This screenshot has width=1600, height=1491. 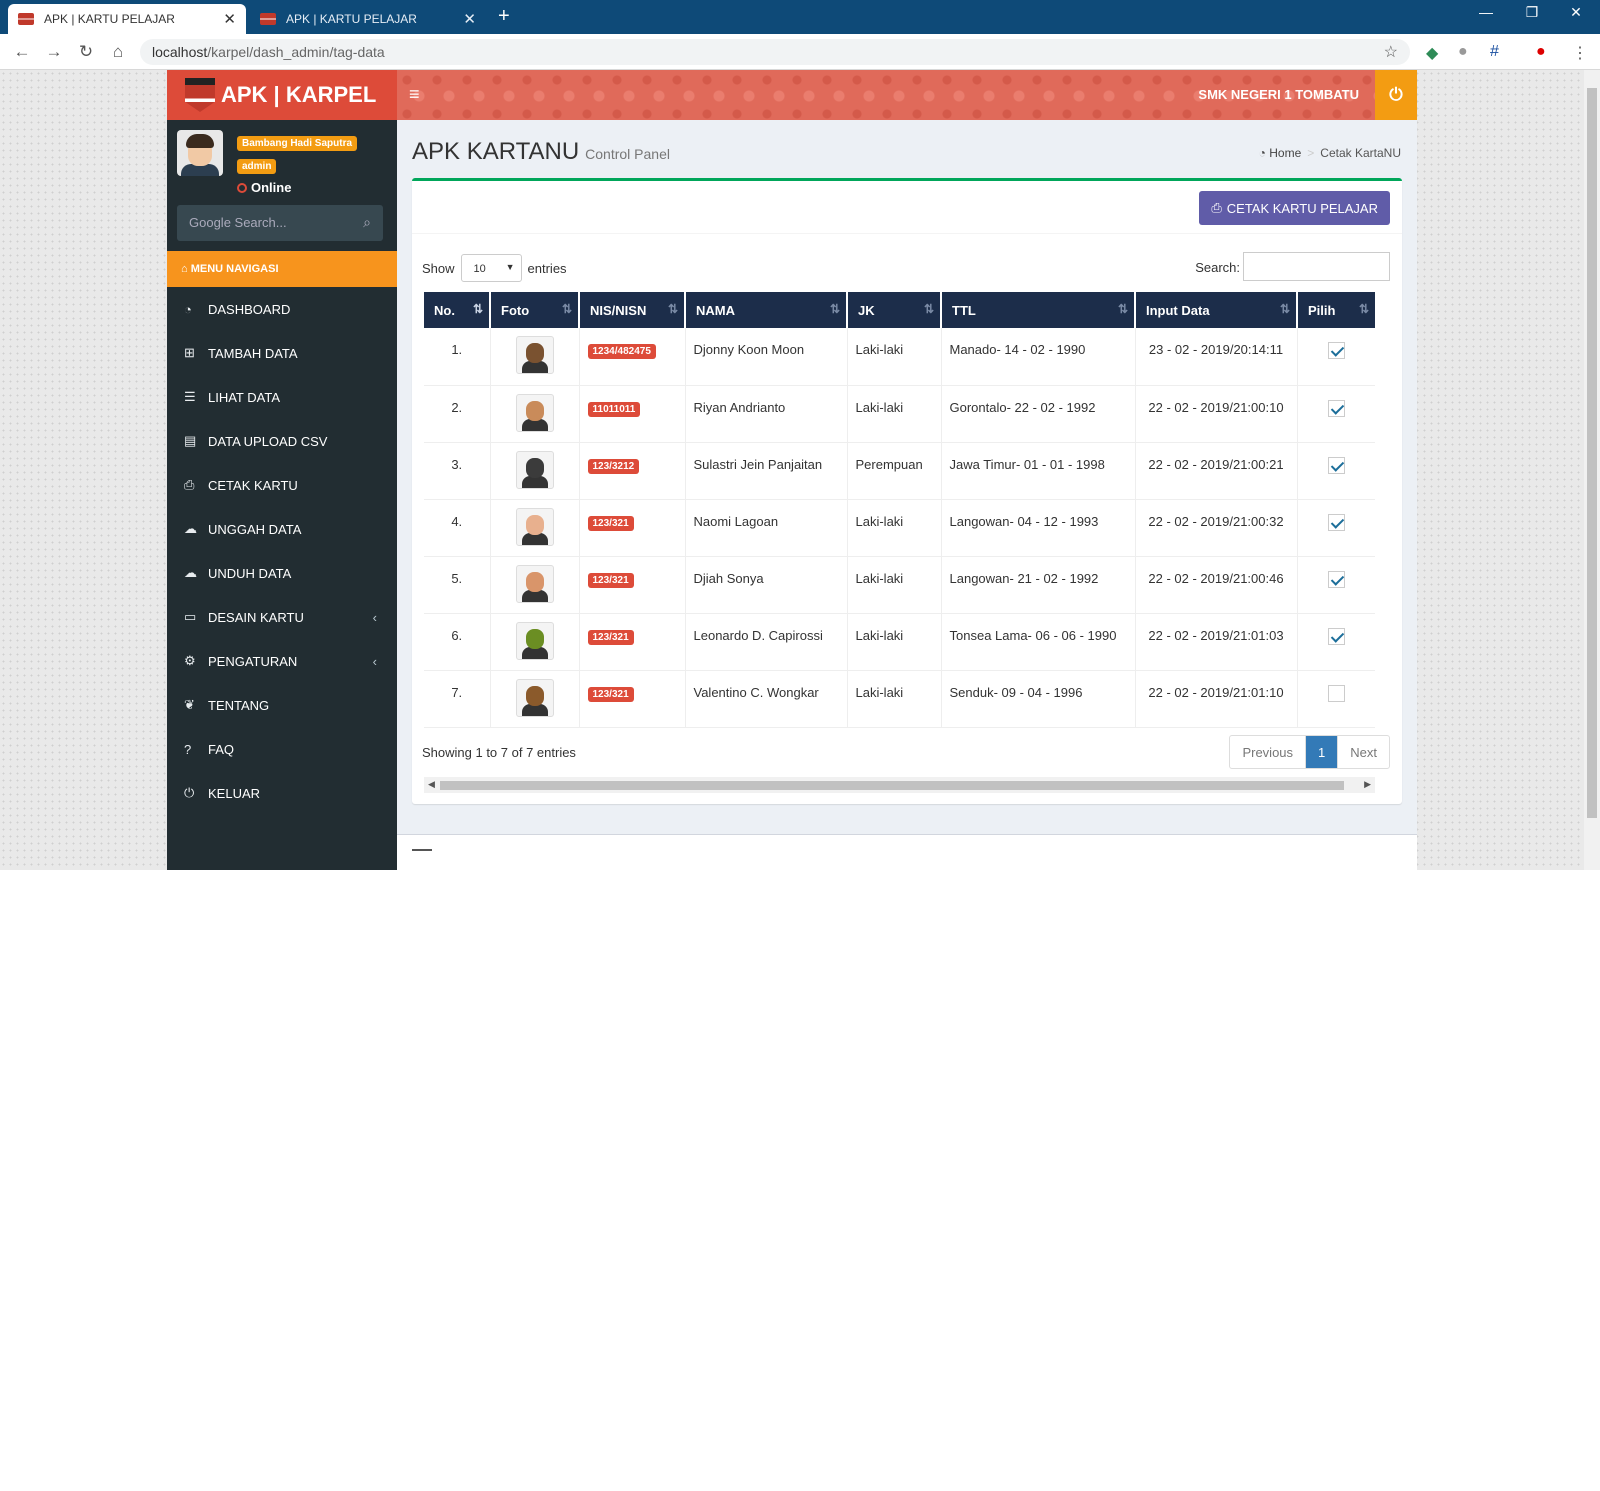 I want to click on page-title-text: APK KARTANU, so click(x=496, y=151).